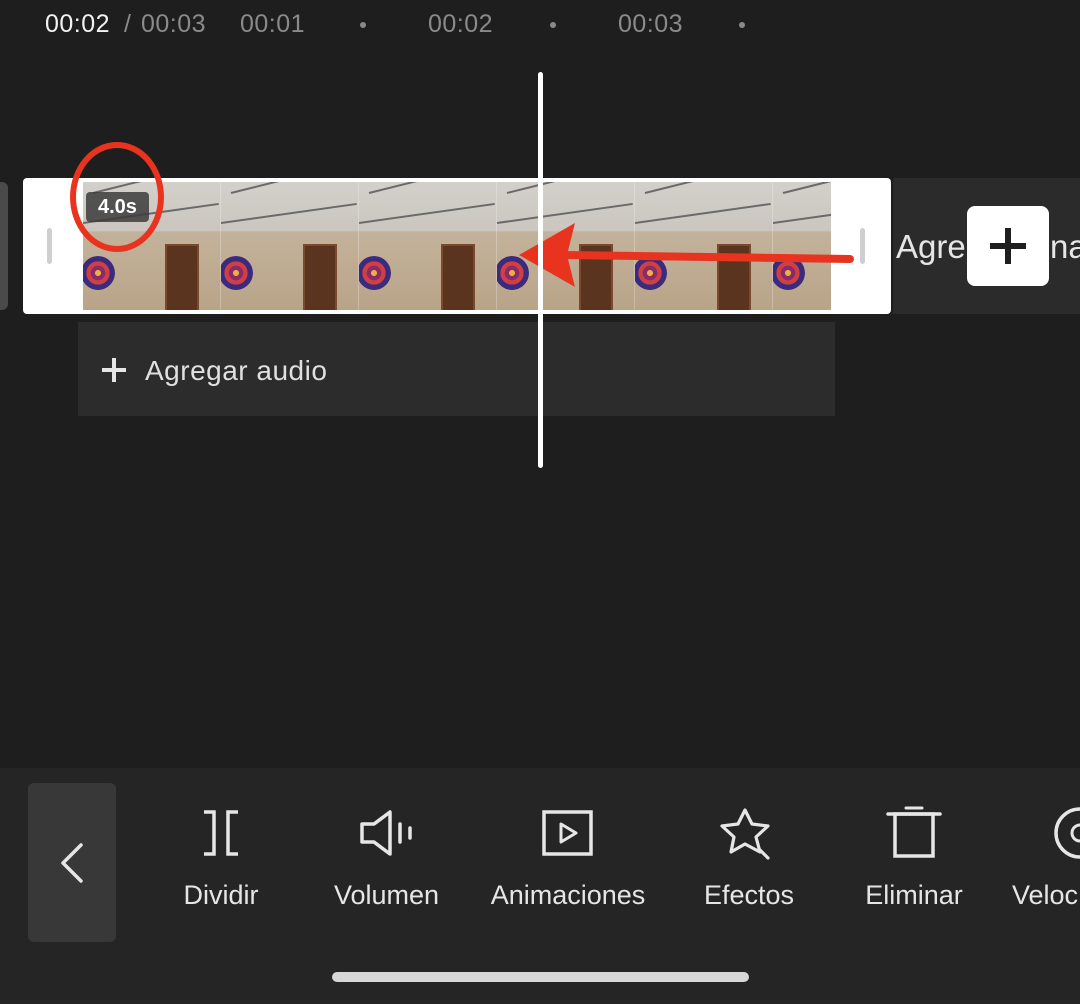 The height and width of the screenshot is (1004, 1080). I want to click on add-clip-label-tail: na, so click(1065, 246).